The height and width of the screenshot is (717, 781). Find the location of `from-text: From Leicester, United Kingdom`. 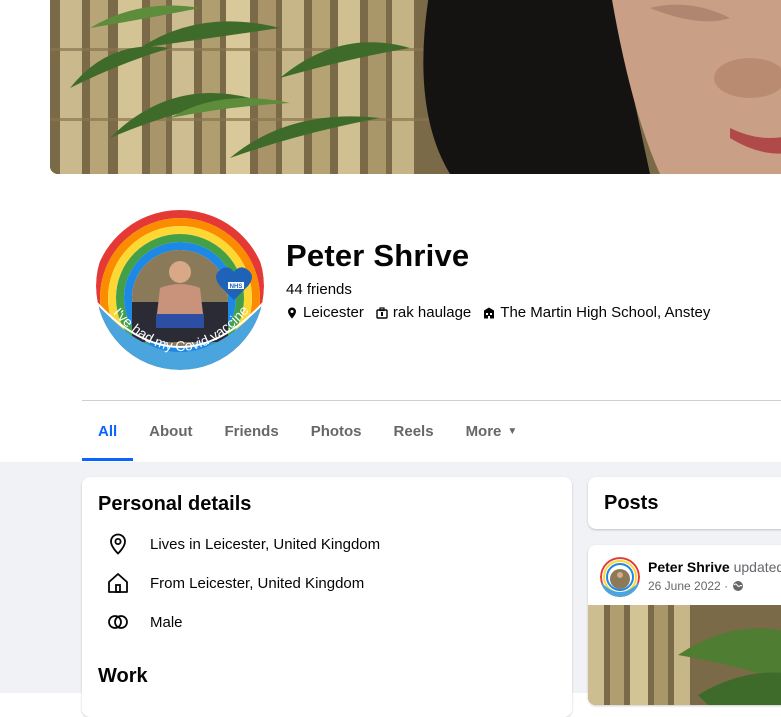

from-text: From Leicester, United Kingdom is located at coordinates (257, 583).